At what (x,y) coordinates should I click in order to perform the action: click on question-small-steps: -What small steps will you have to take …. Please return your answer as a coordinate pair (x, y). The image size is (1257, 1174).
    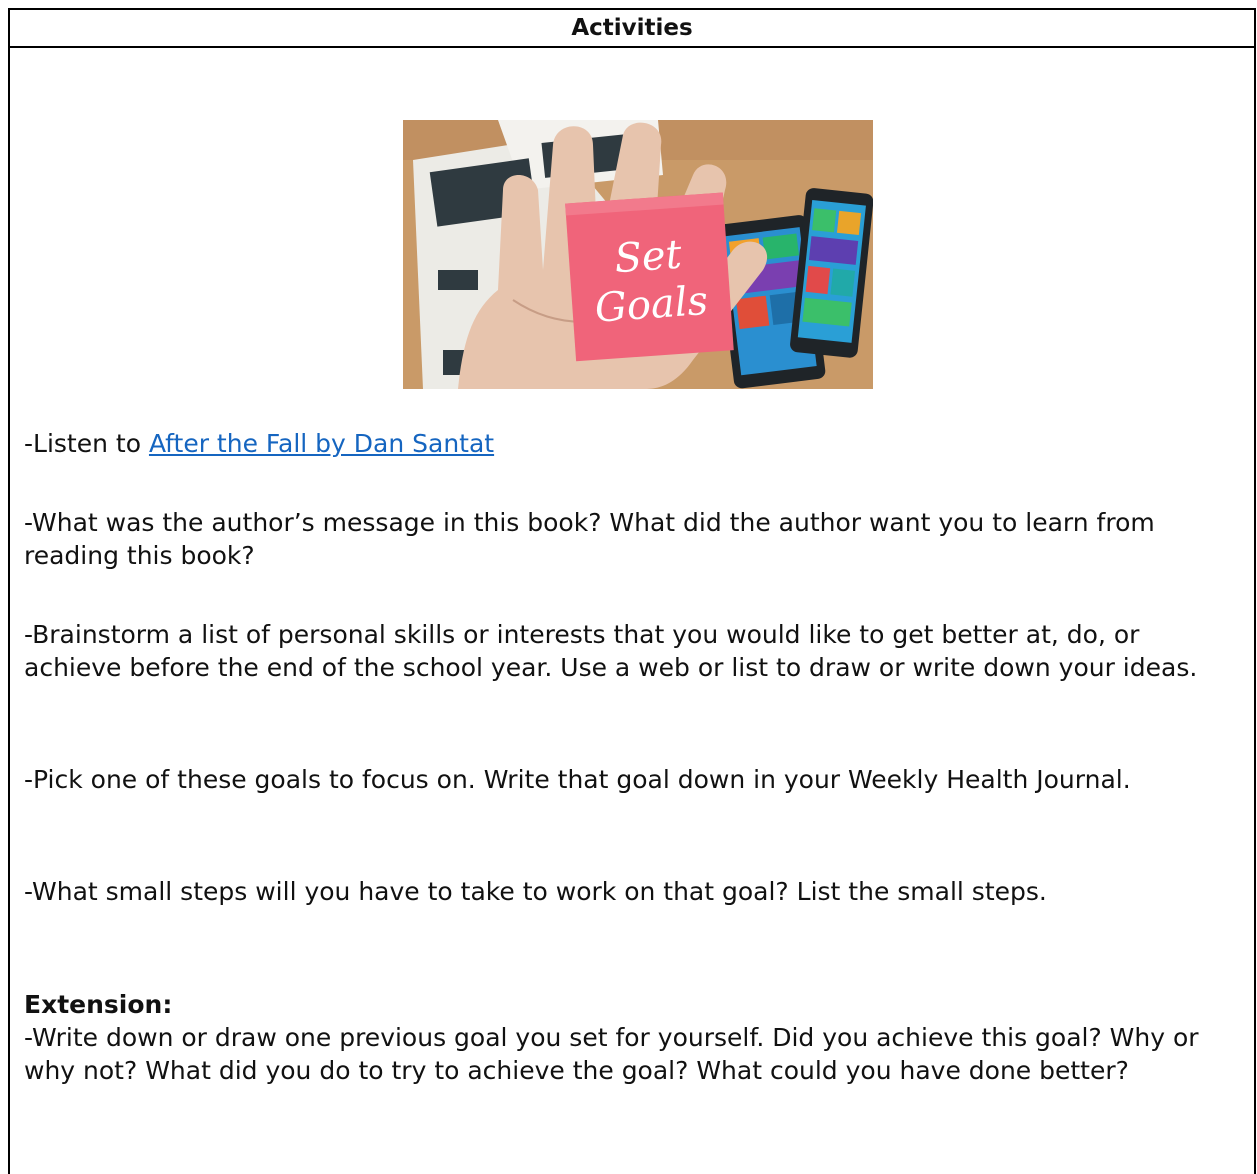
    Looking at the image, I should click on (535, 891).